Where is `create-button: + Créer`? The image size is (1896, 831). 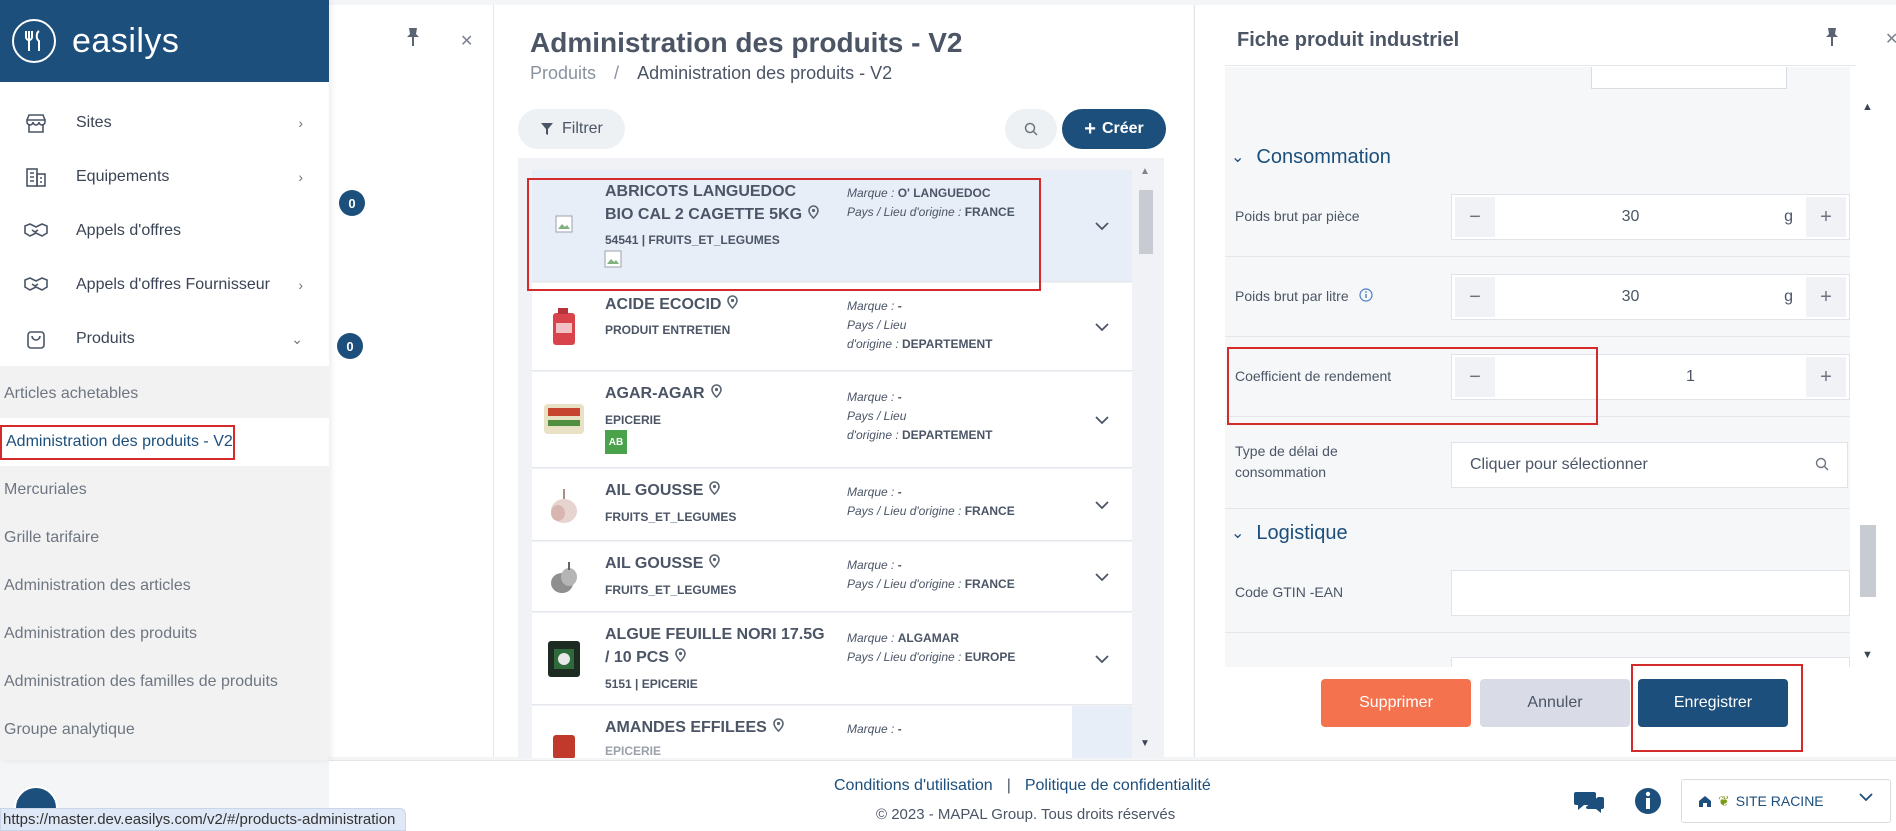 create-button: + Créer is located at coordinates (1114, 129).